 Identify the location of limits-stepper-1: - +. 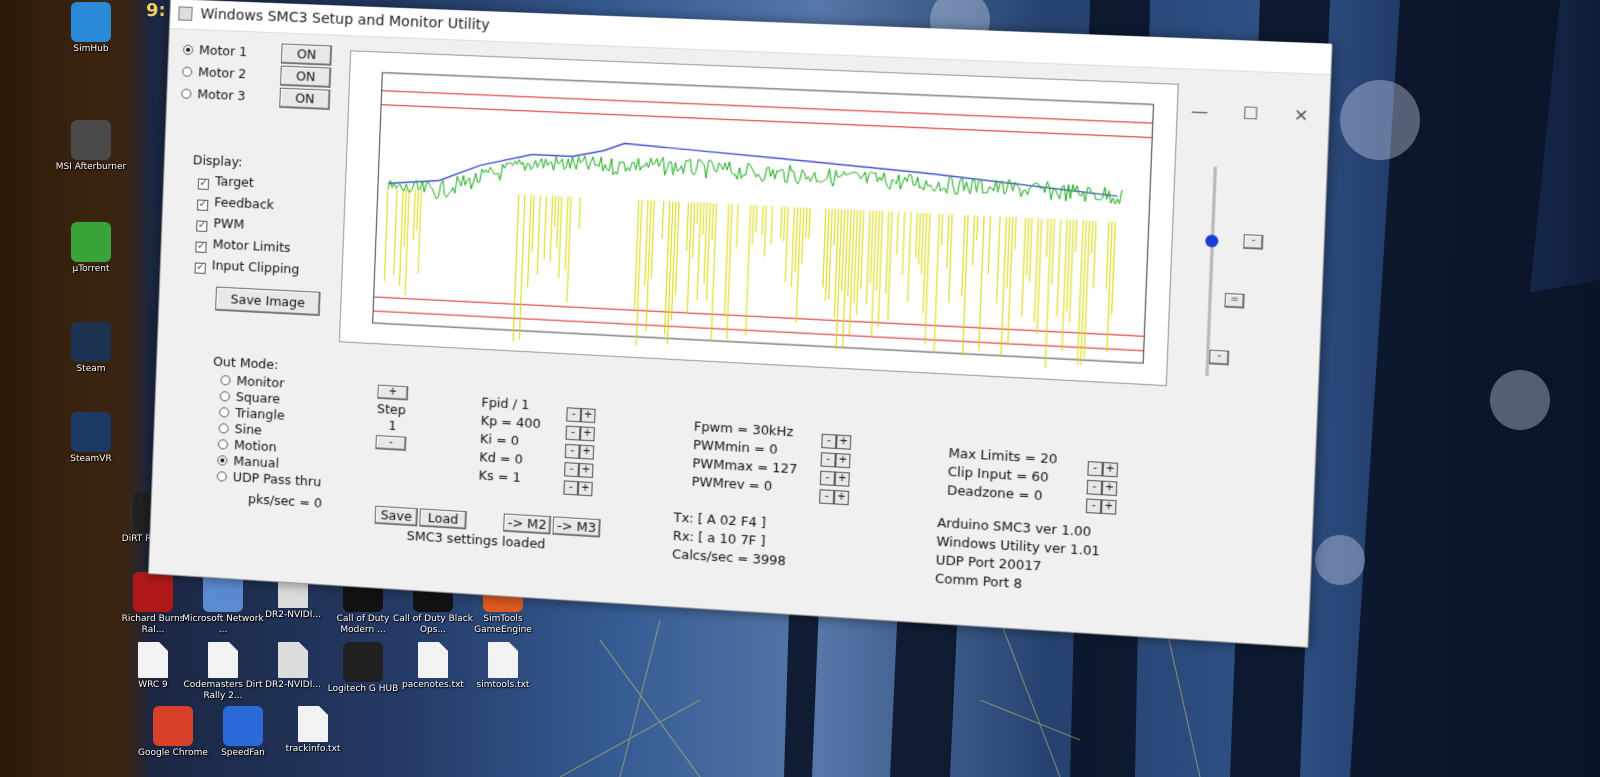
(1103, 485).